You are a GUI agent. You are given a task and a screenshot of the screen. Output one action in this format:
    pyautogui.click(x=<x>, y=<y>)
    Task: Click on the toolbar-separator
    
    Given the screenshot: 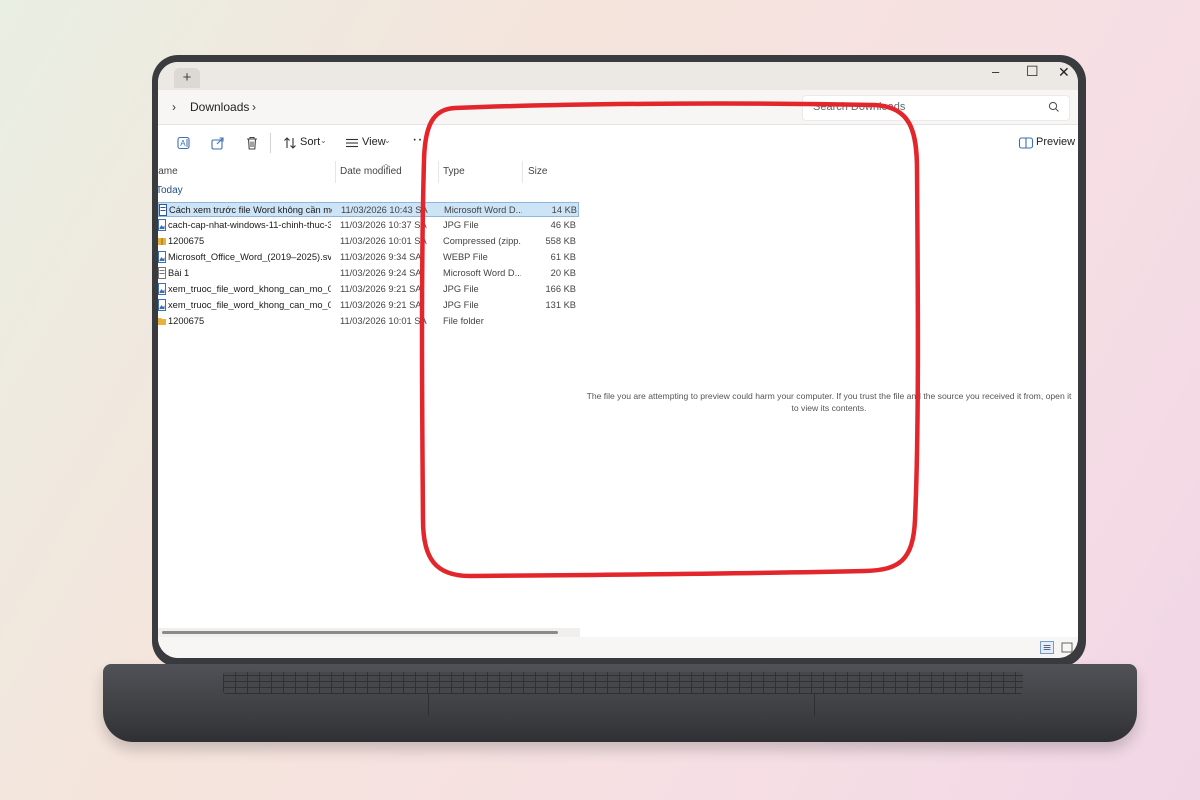 What is the action you would take?
    pyautogui.click(x=270, y=143)
    